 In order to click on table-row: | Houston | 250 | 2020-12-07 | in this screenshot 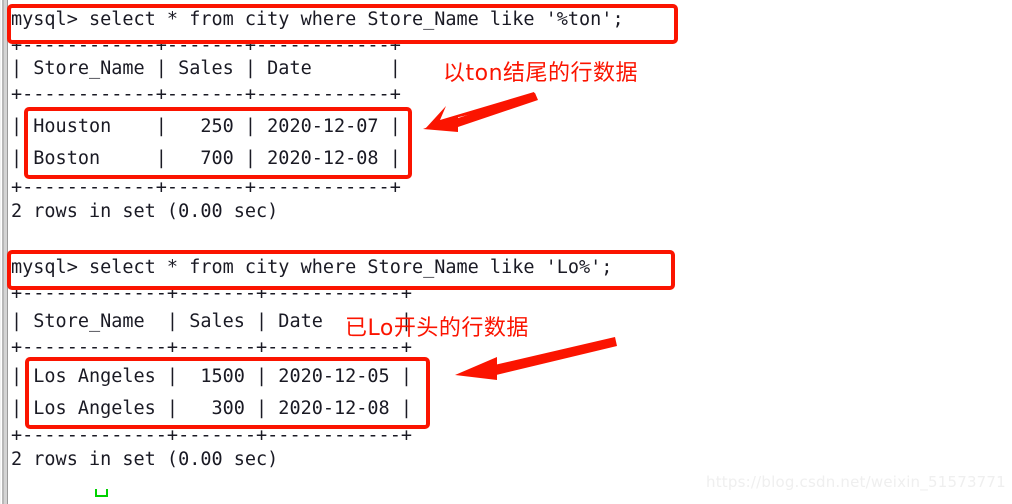, I will do `click(206, 126)`.